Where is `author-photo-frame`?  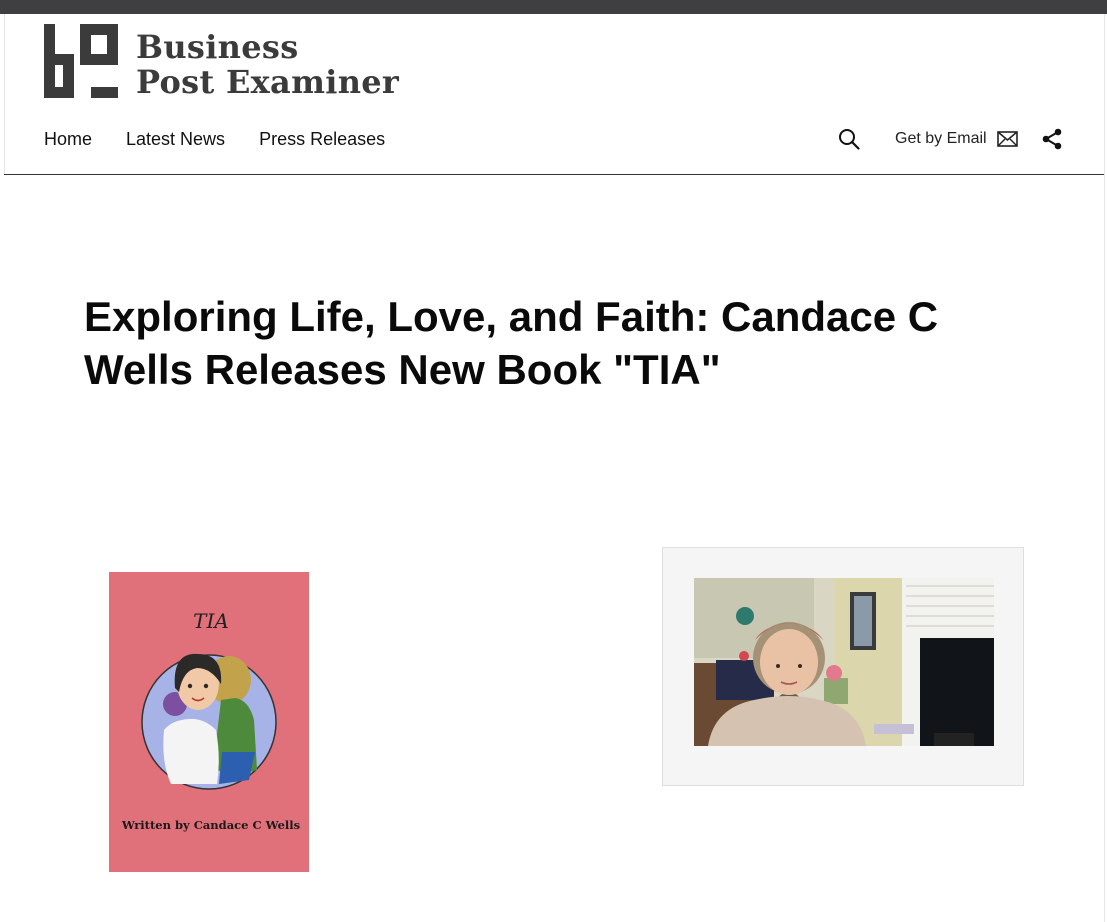 author-photo-frame is located at coordinates (843, 666).